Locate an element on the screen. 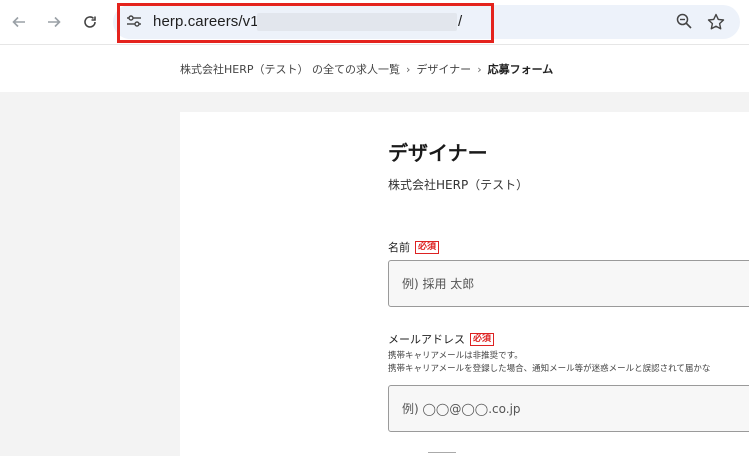 The height and width of the screenshot is (456, 749). bookmark-star-icon is located at coordinates (716, 22).